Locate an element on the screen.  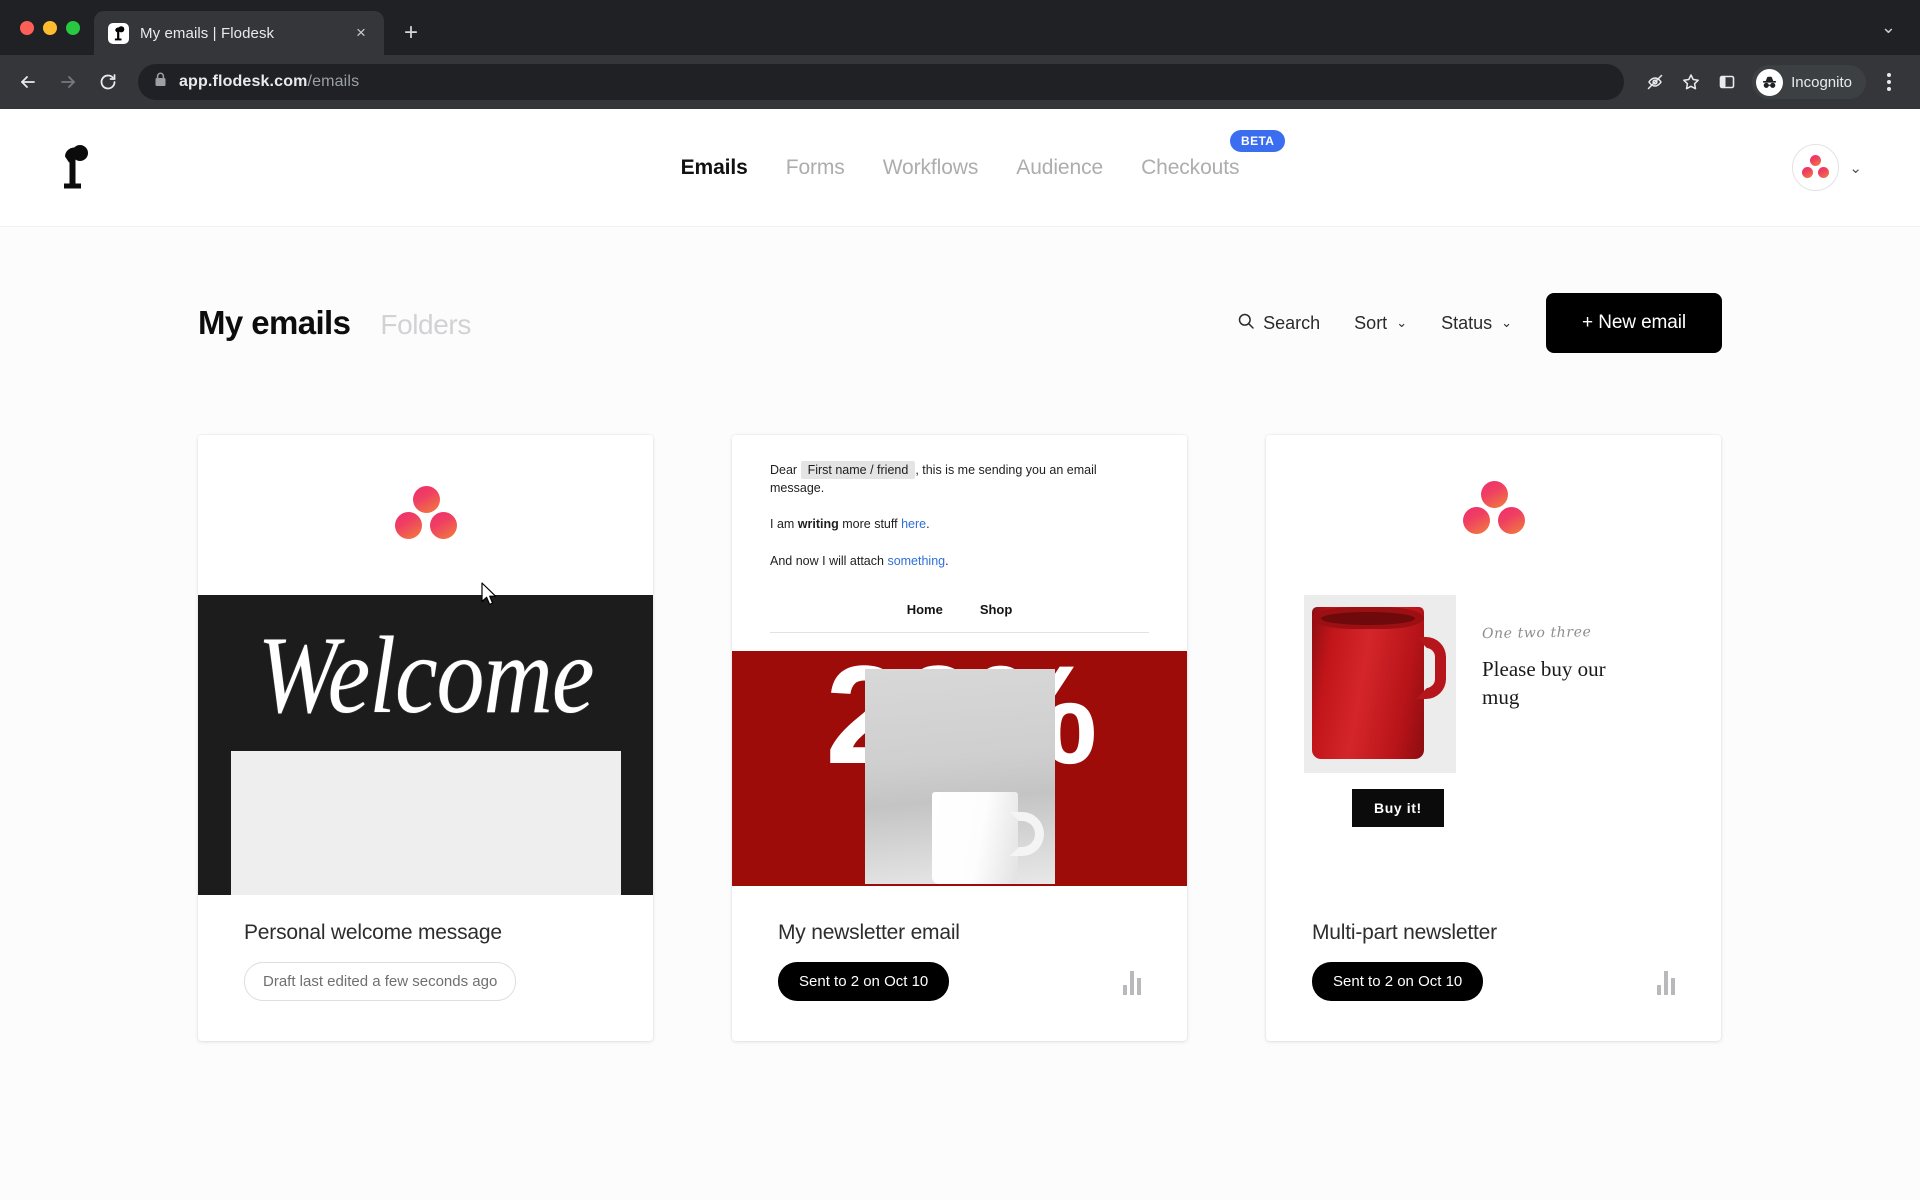
preview-line3-link: something is located at coordinates (916, 561).